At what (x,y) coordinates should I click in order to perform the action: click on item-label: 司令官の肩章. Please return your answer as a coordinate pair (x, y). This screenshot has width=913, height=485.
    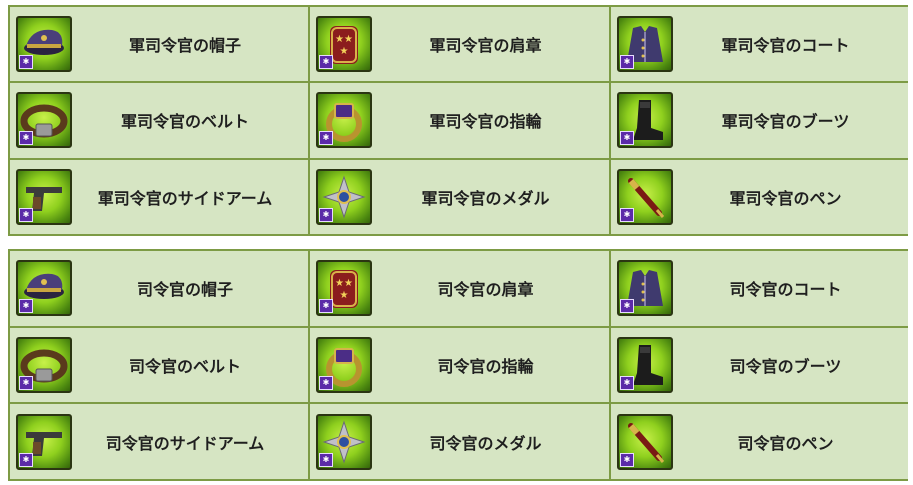
    Looking at the image, I should click on (485, 290).